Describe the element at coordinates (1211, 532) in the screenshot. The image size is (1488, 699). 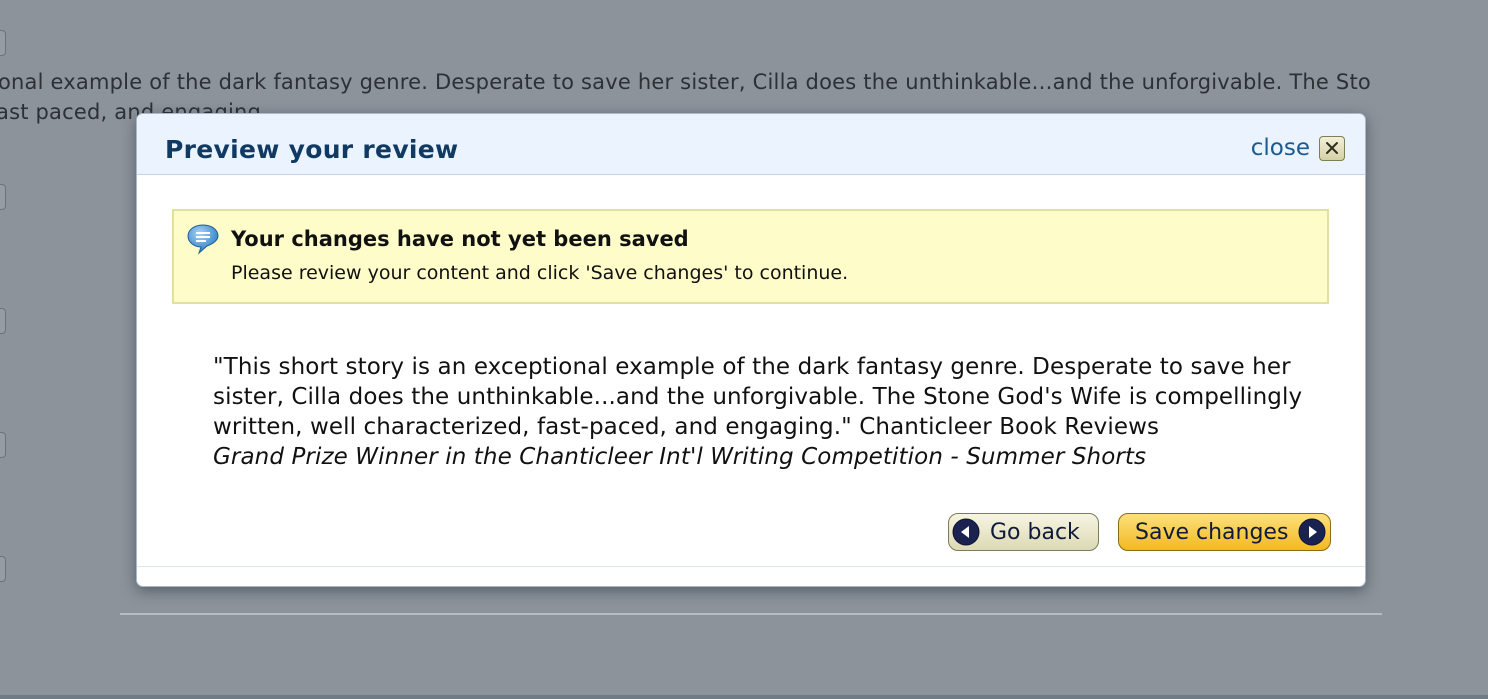
I see `save-changes-label: Save changes` at that location.